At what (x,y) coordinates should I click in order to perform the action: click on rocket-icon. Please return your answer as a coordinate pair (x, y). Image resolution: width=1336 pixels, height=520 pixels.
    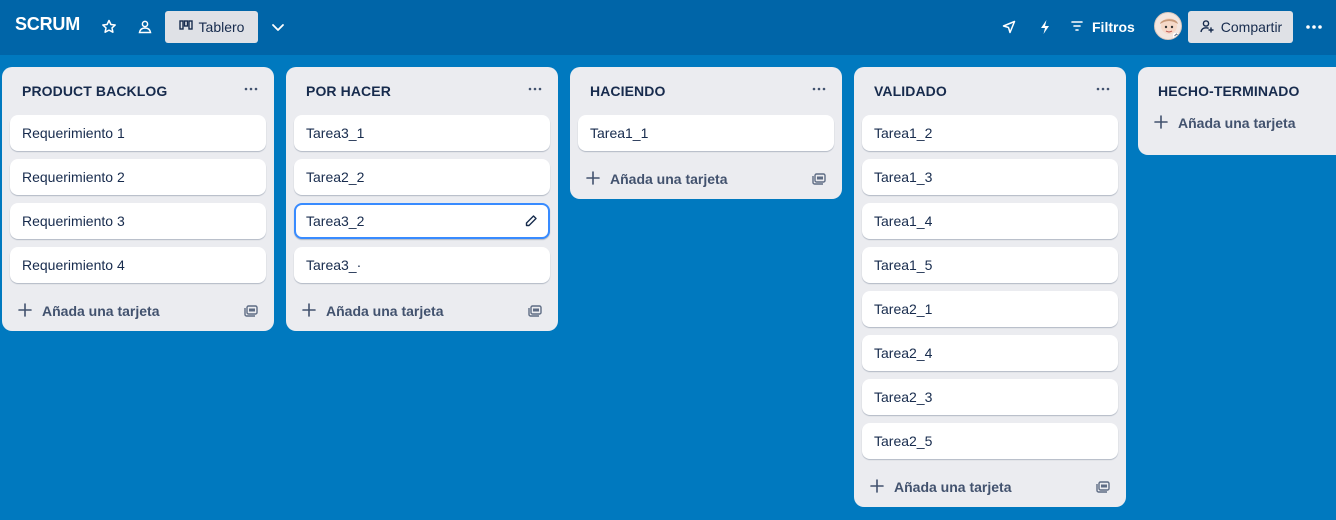
    Looking at the image, I should click on (1009, 27).